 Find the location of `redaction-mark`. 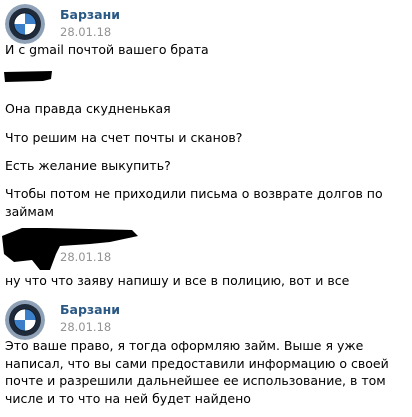

redaction-mark is located at coordinates (28, 76).